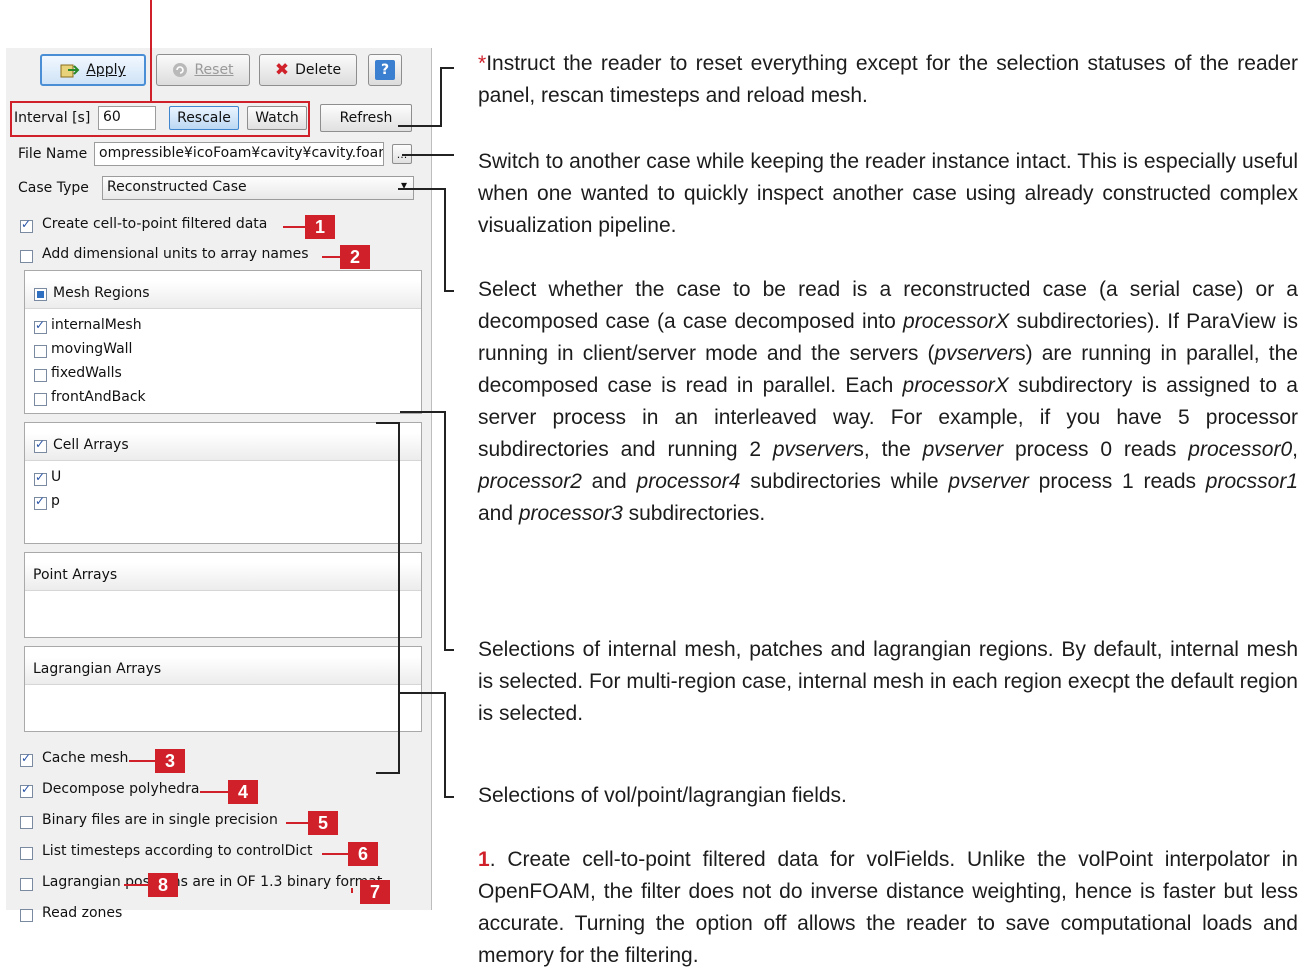  I want to click on case-type-text: ,, so click(1295, 449).